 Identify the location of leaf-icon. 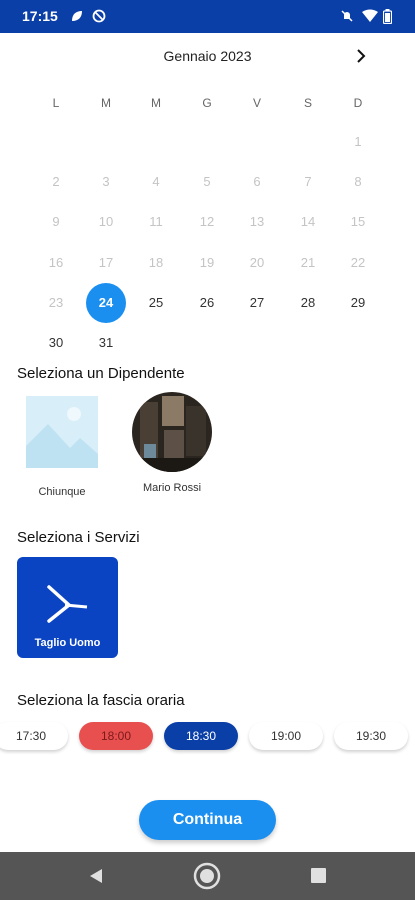
(77, 16).